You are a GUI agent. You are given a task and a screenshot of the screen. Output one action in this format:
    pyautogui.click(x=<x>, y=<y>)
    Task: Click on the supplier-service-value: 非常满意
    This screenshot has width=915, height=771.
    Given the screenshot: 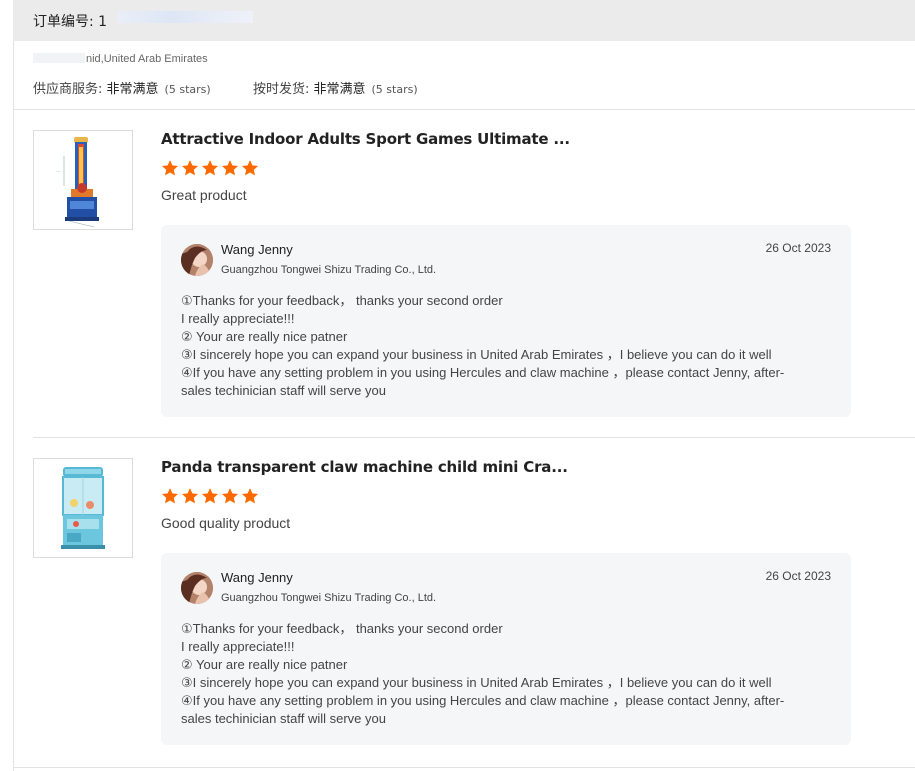 What is the action you would take?
    pyautogui.click(x=132, y=89)
    